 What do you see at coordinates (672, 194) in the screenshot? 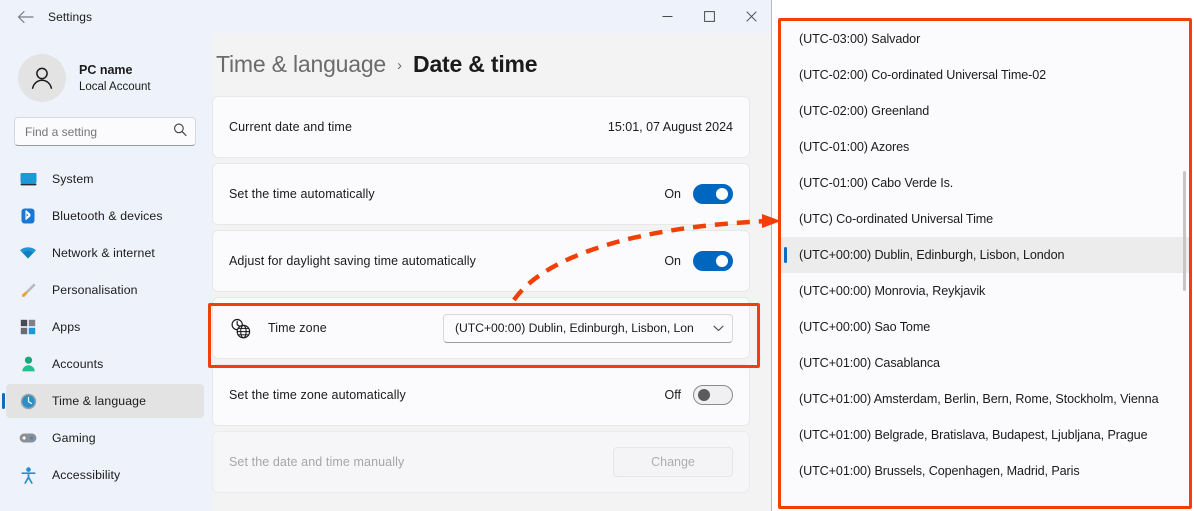
I see `toggle-state-label: On` at bounding box center [672, 194].